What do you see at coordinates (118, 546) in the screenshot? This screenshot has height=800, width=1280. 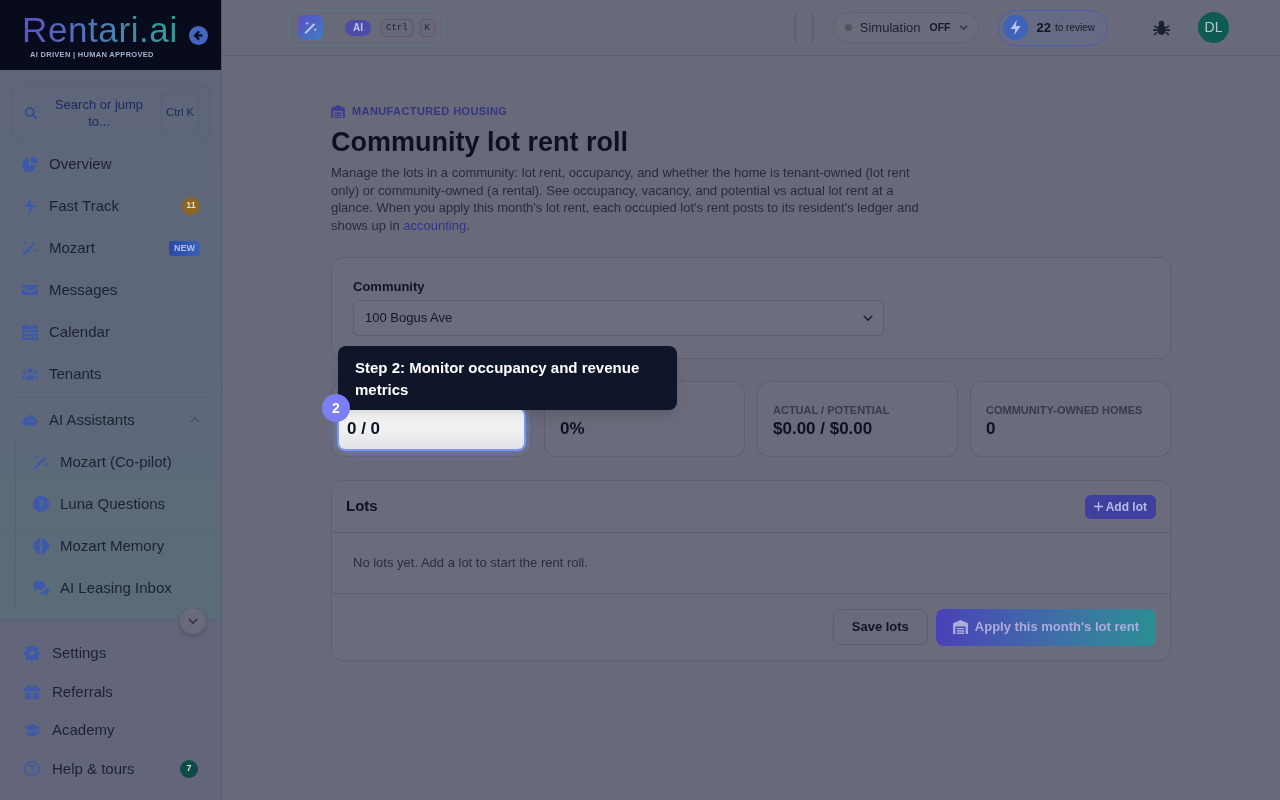 I see `nav-item: Mozart Memory` at bounding box center [118, 546].